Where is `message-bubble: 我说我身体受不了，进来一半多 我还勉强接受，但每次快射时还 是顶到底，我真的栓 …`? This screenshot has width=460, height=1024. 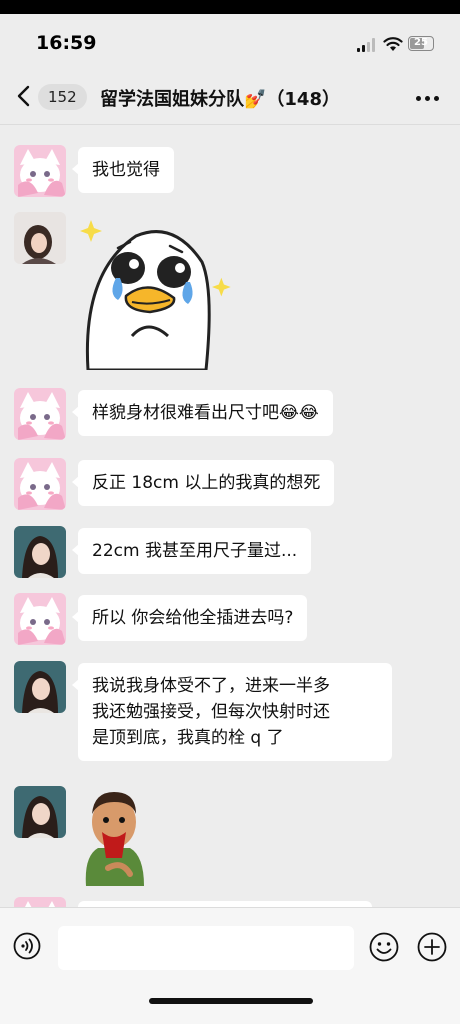 message-bubble: 我说我身体受不了，进来一半多 我还勉强接受，但每次快射时还 是顶到底，我真的栓 … is located at coordinates (232, 712).